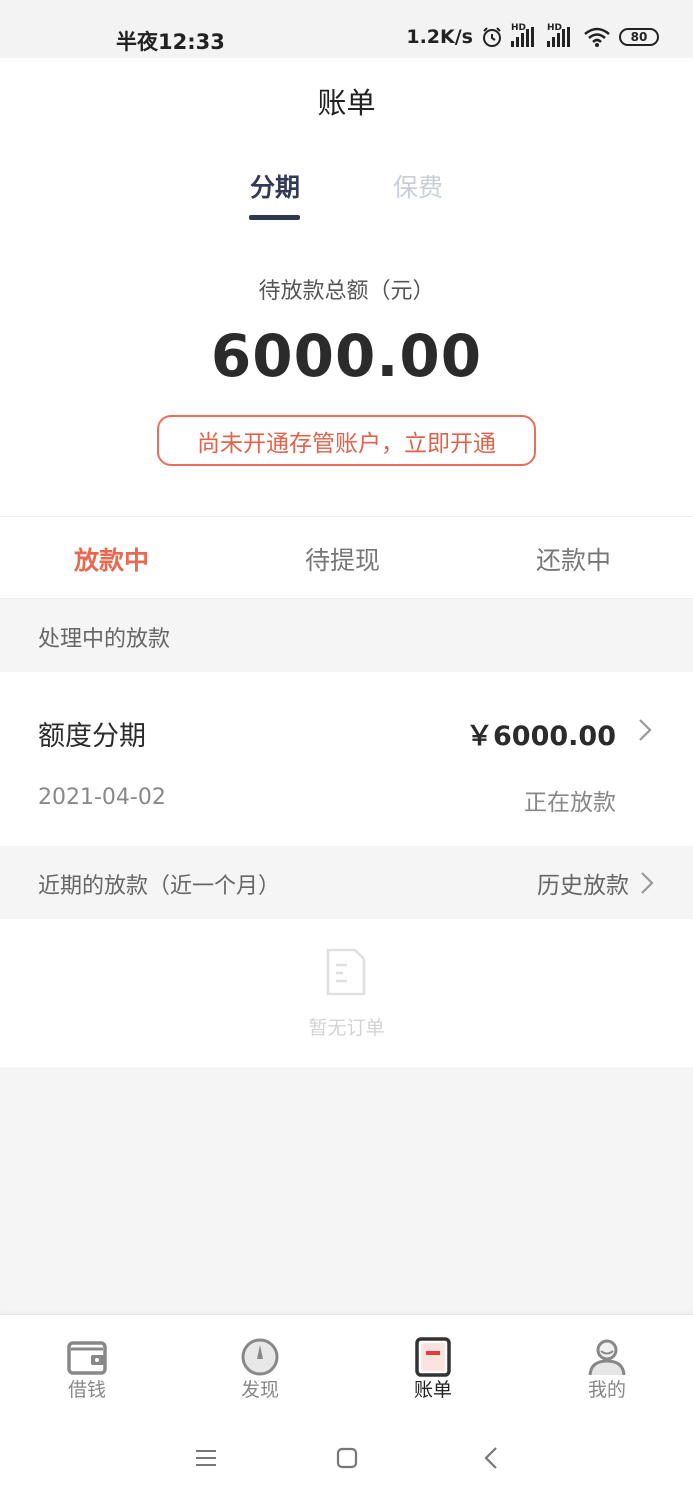 The height and width of the screenshot is (1500, 693). I want to click on bottom-navigation: 借钱 发现 账单 我的, so click(346, 1365).